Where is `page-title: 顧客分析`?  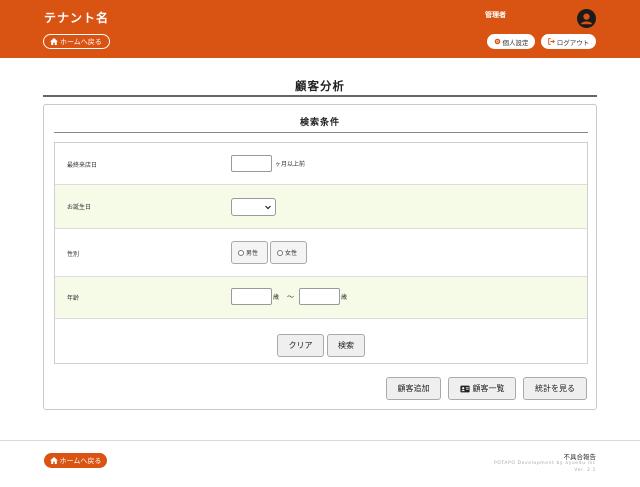
page-title: 顧客分析 is located at coordinates (320, 86).